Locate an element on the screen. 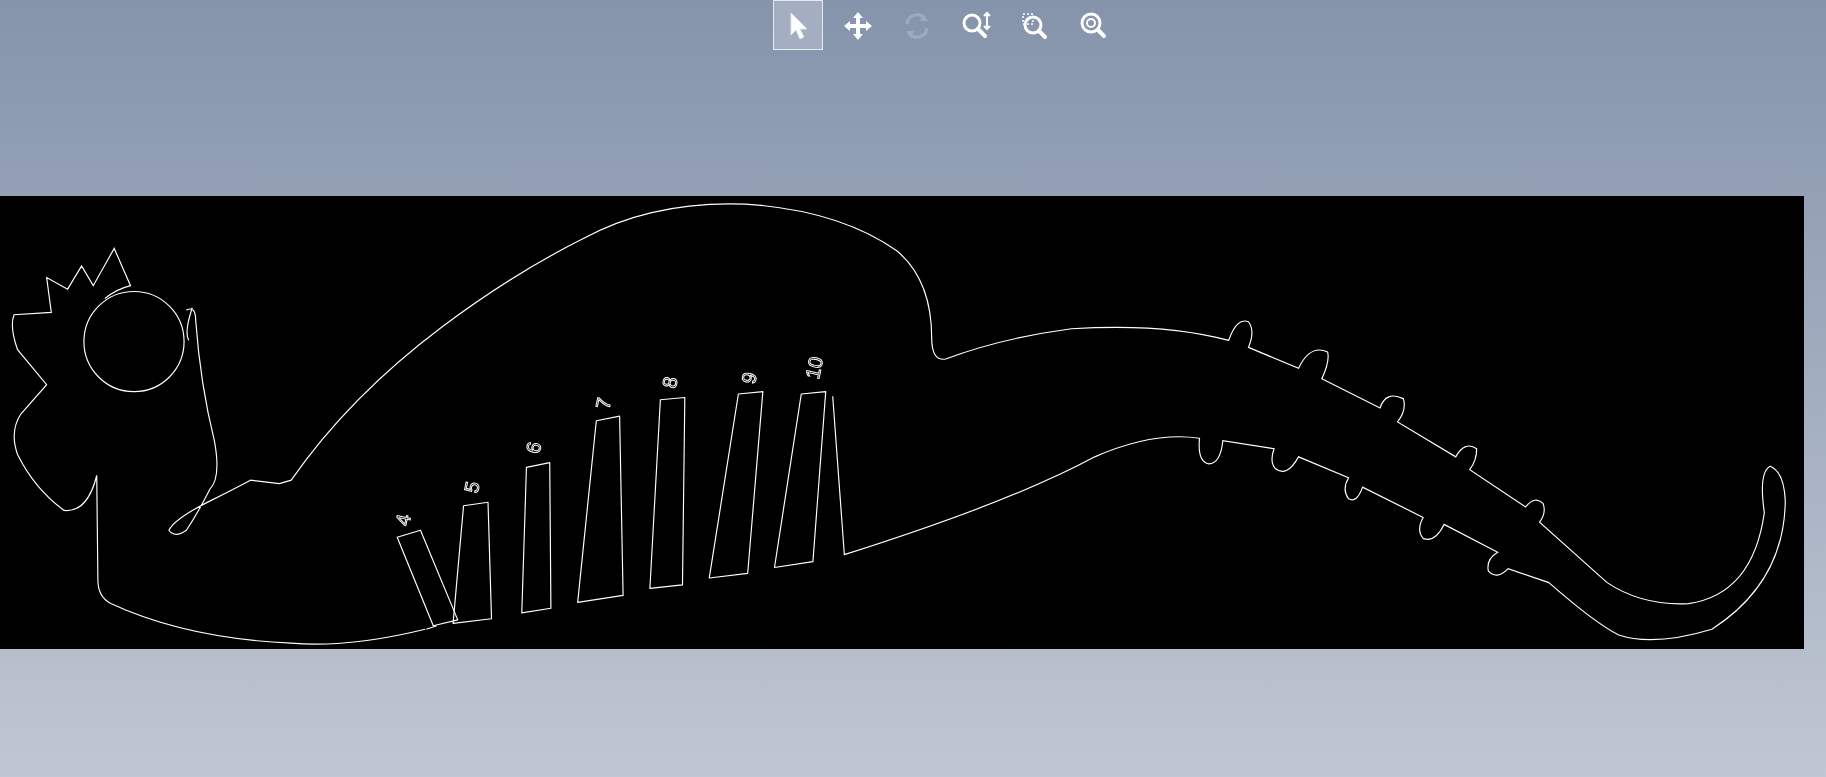 The width and height of the screenshot is (1826, 777). slot-number-label: 6 is located at coordinates (533, 448).